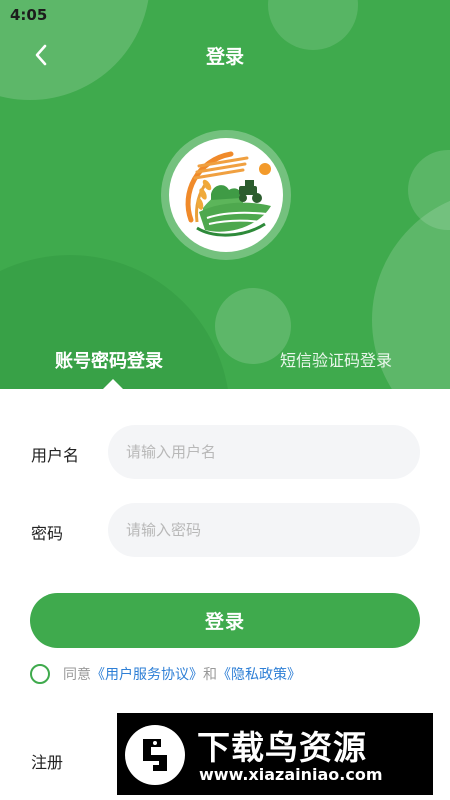 The image size is (450, 800). I want to click on page-title: 登录, so click(224, 57).